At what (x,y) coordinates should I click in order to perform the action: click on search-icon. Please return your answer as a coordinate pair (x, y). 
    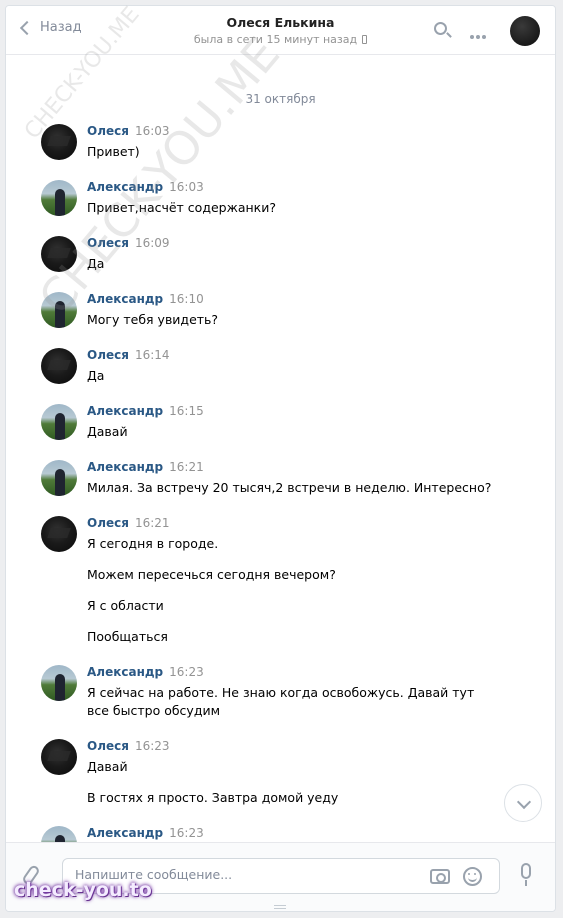
    Looking at the image, I should click on (440, 28).